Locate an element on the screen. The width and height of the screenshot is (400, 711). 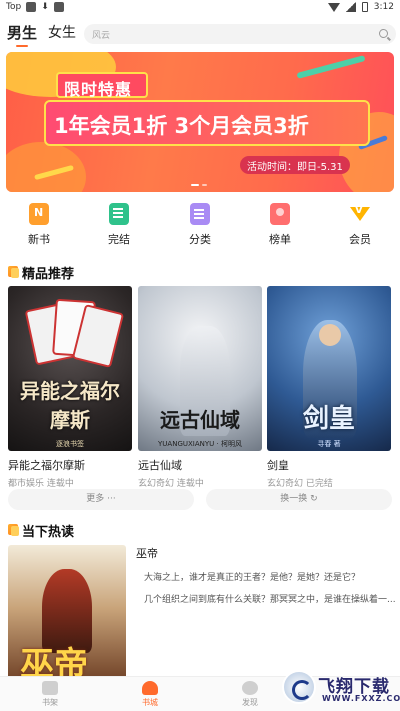
status-time: 3:12 is located at coordinates (383, 7).